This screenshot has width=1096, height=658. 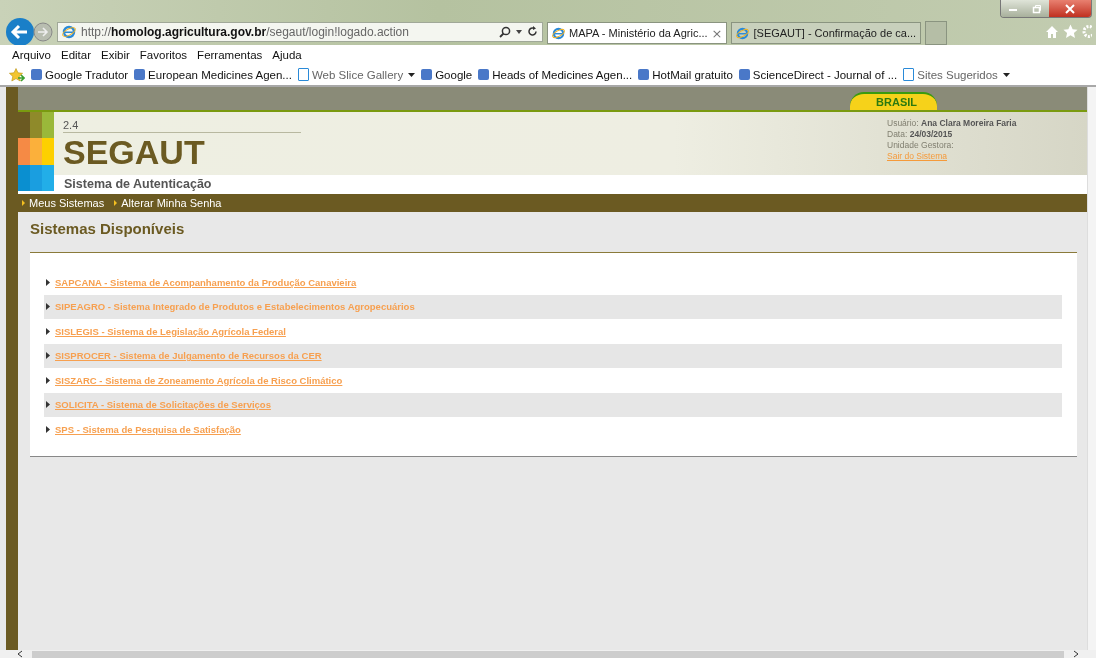 I want to click on menu-item: Ajuda, so click(x=287, y=54).